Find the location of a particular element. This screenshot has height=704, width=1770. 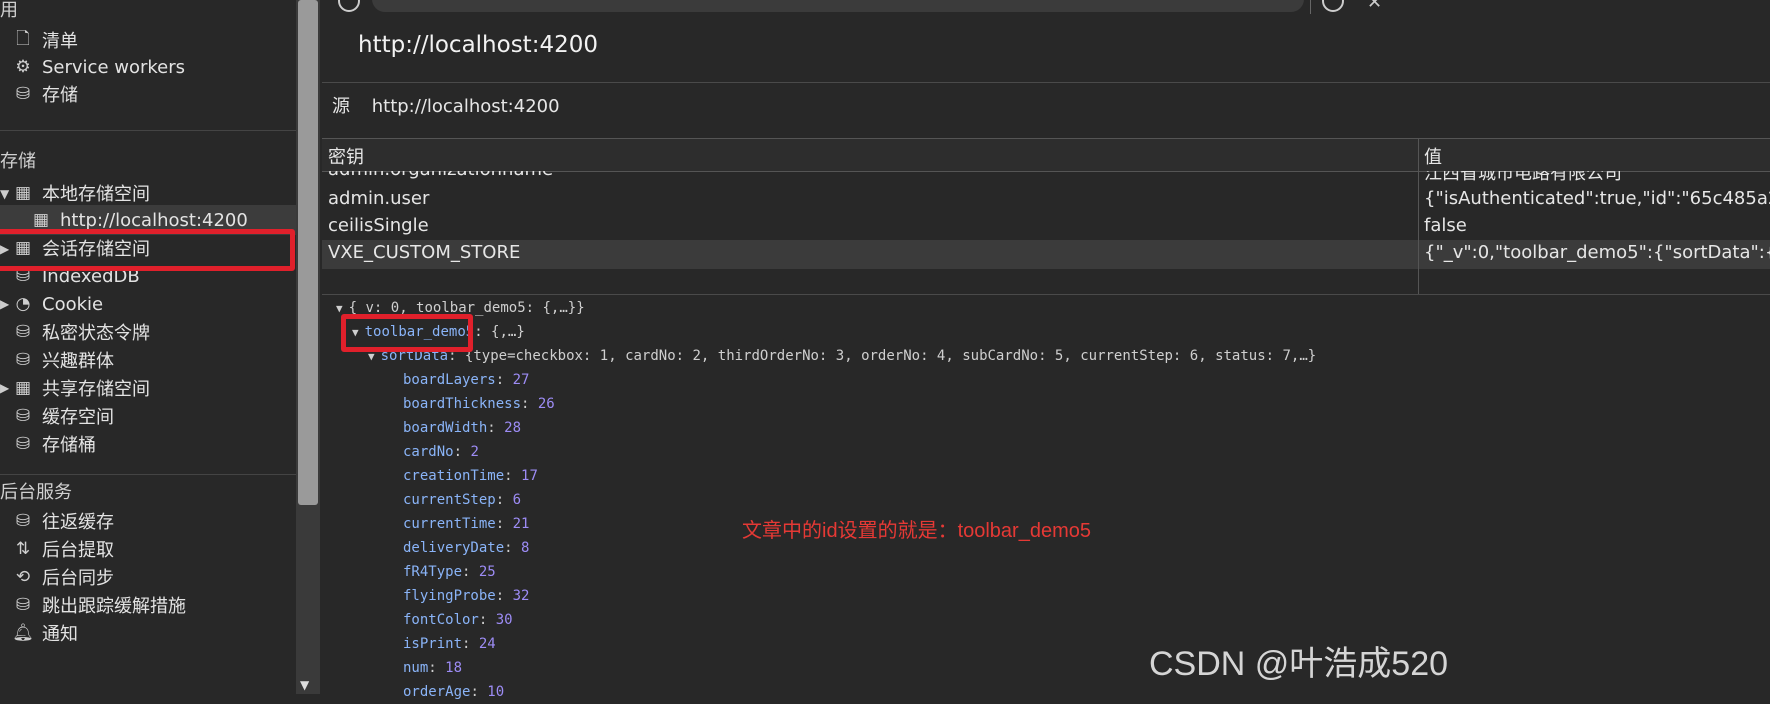

sidebar-item-interest-groups: ⛁ 兴趣群体 is located at coordinates (63, 360).